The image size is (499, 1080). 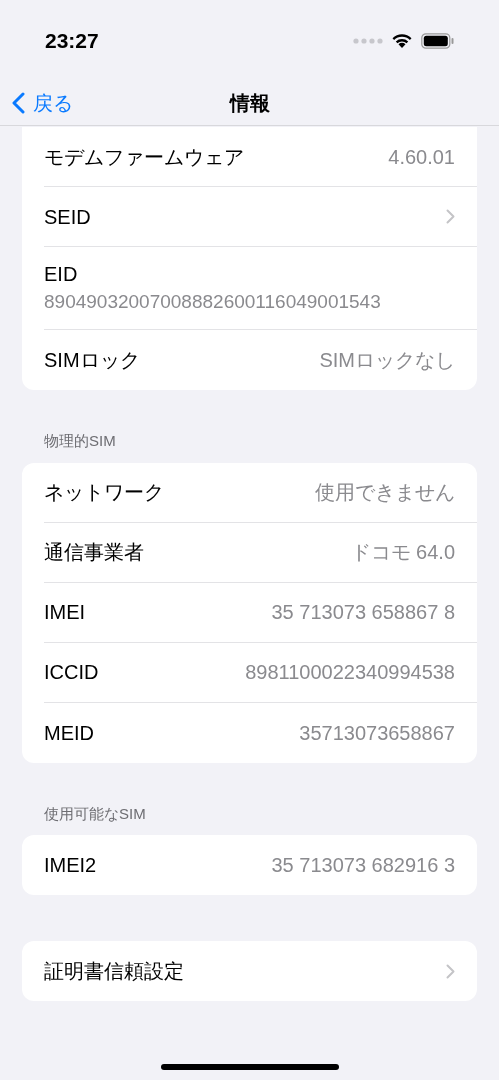 I want to click on row-label: EID, so click(x=61, y=274).